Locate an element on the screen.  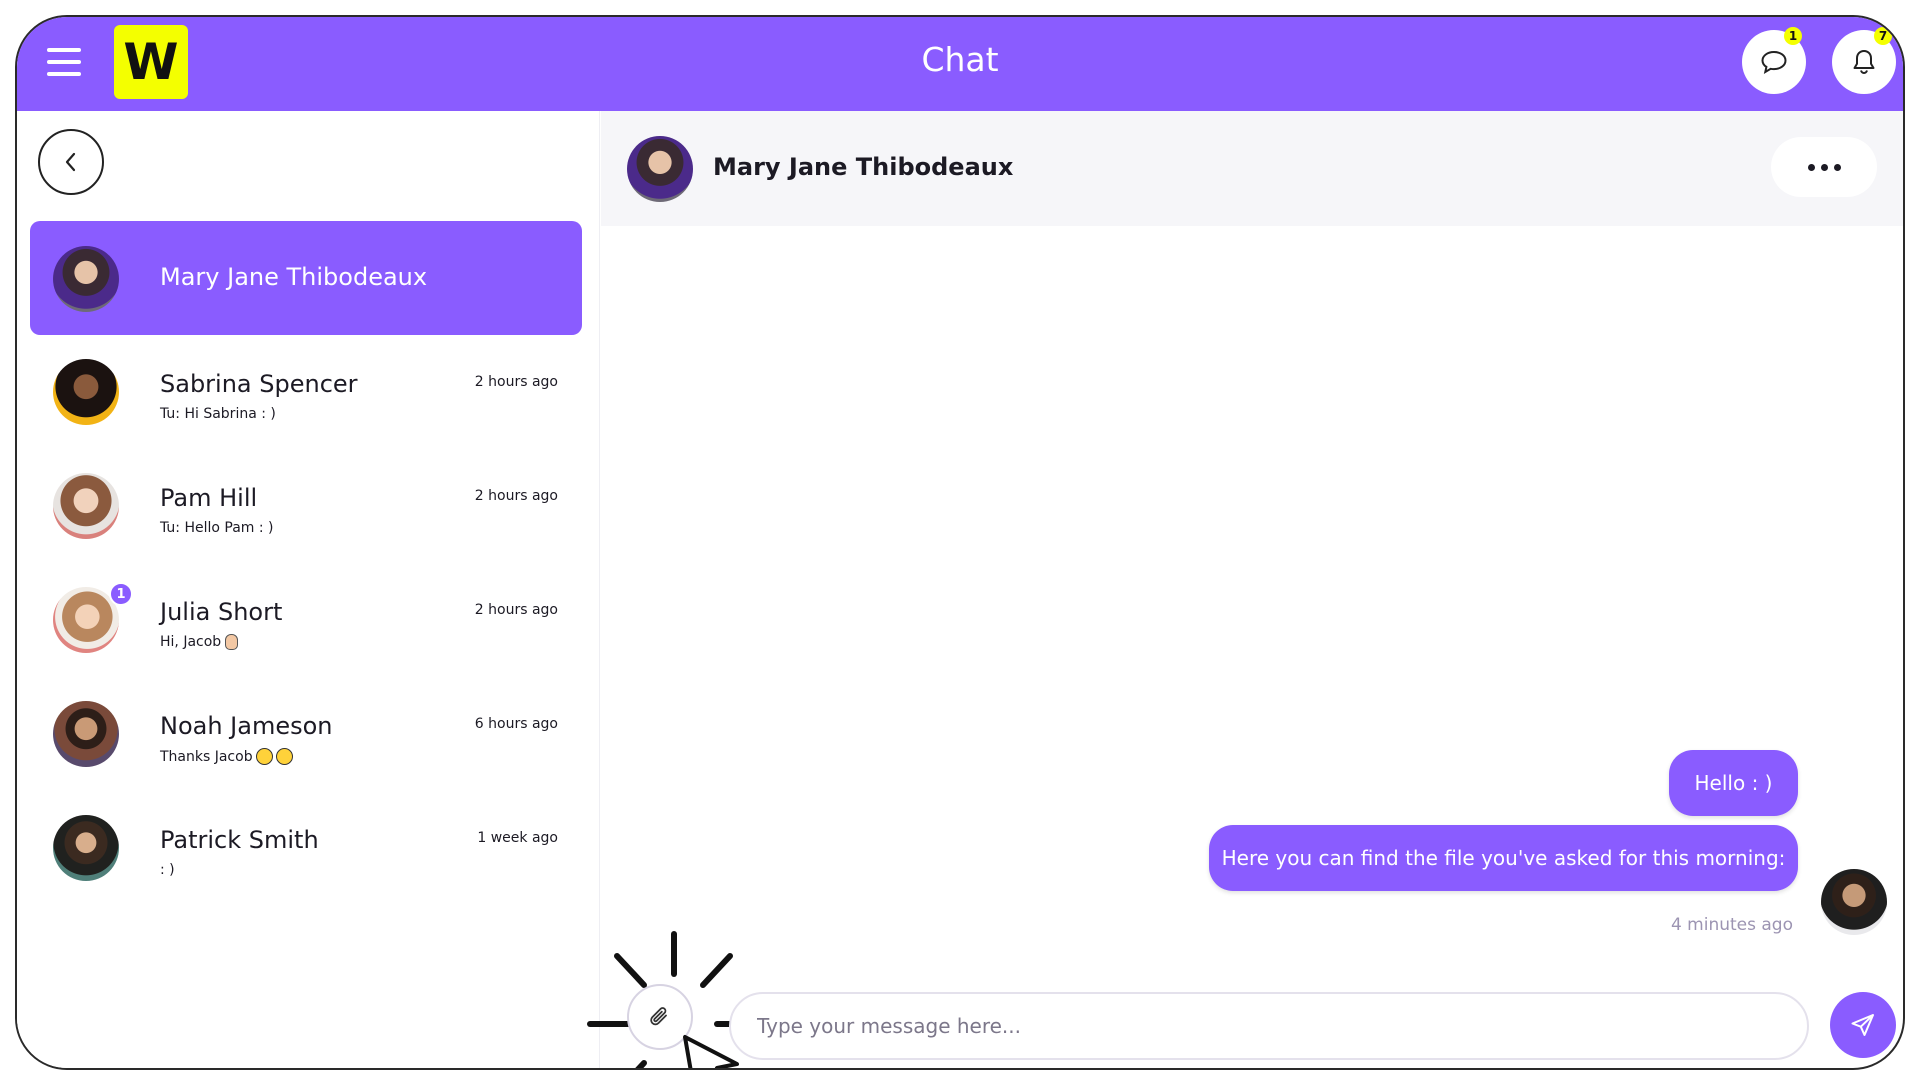
more-options-button is located at coordinates (1824, 167).